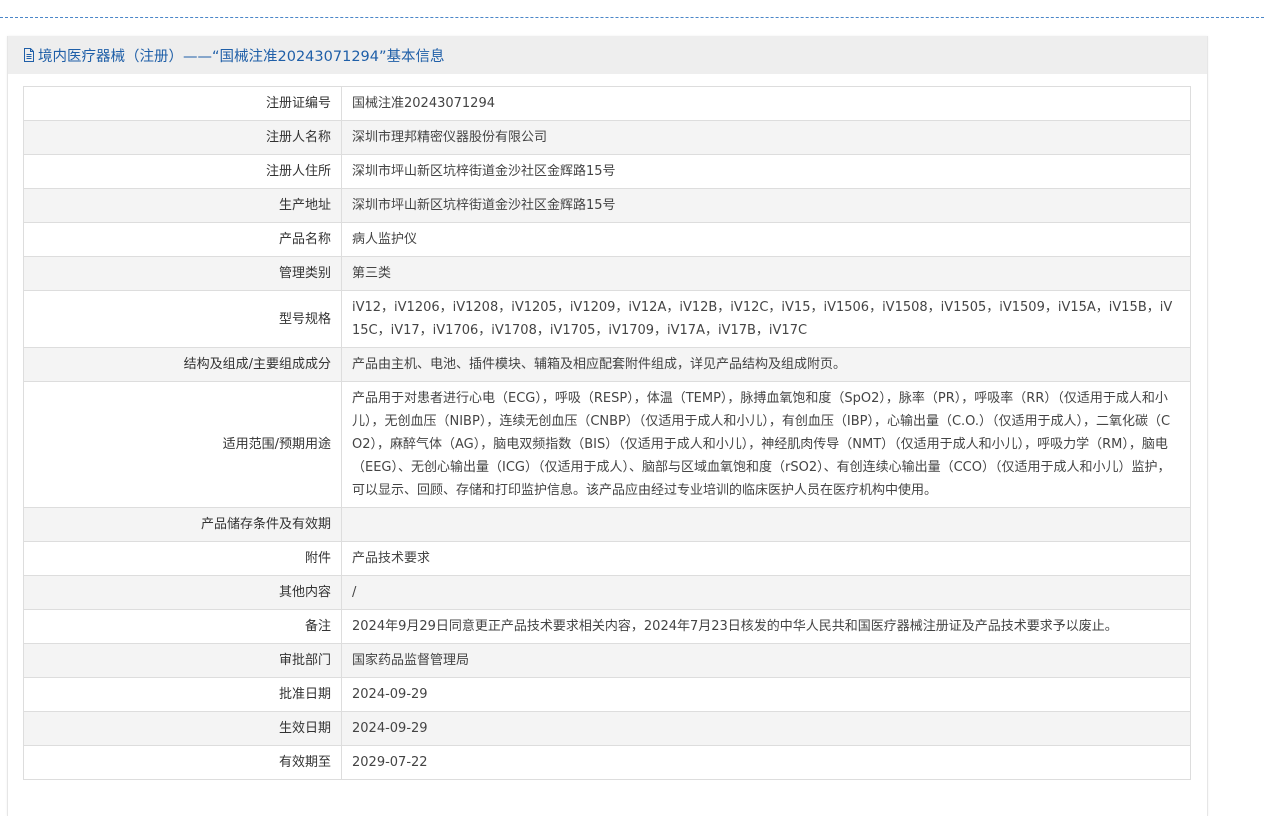  I want to click on field-label: 管理类别, so click(182, 273).